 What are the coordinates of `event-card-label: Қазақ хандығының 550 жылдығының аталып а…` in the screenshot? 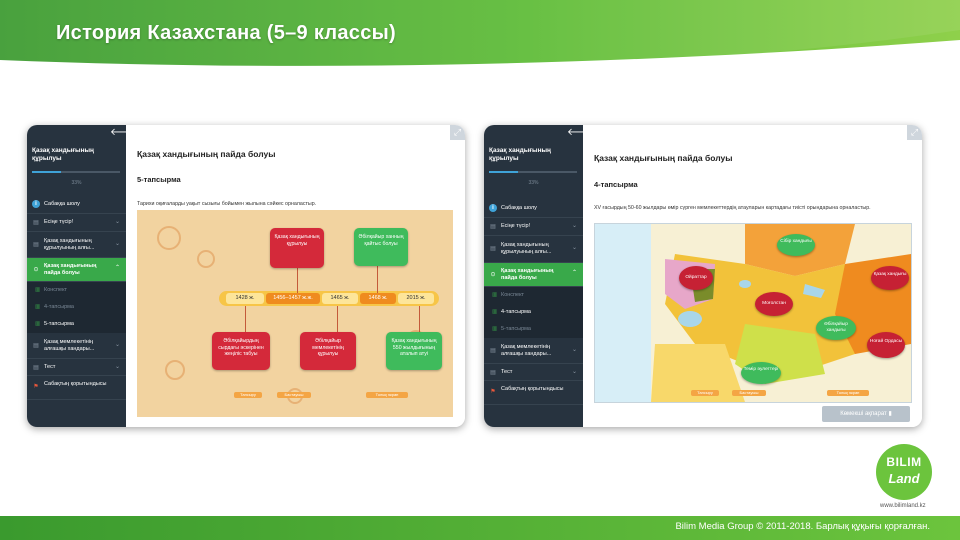 It's located at (414, 347).